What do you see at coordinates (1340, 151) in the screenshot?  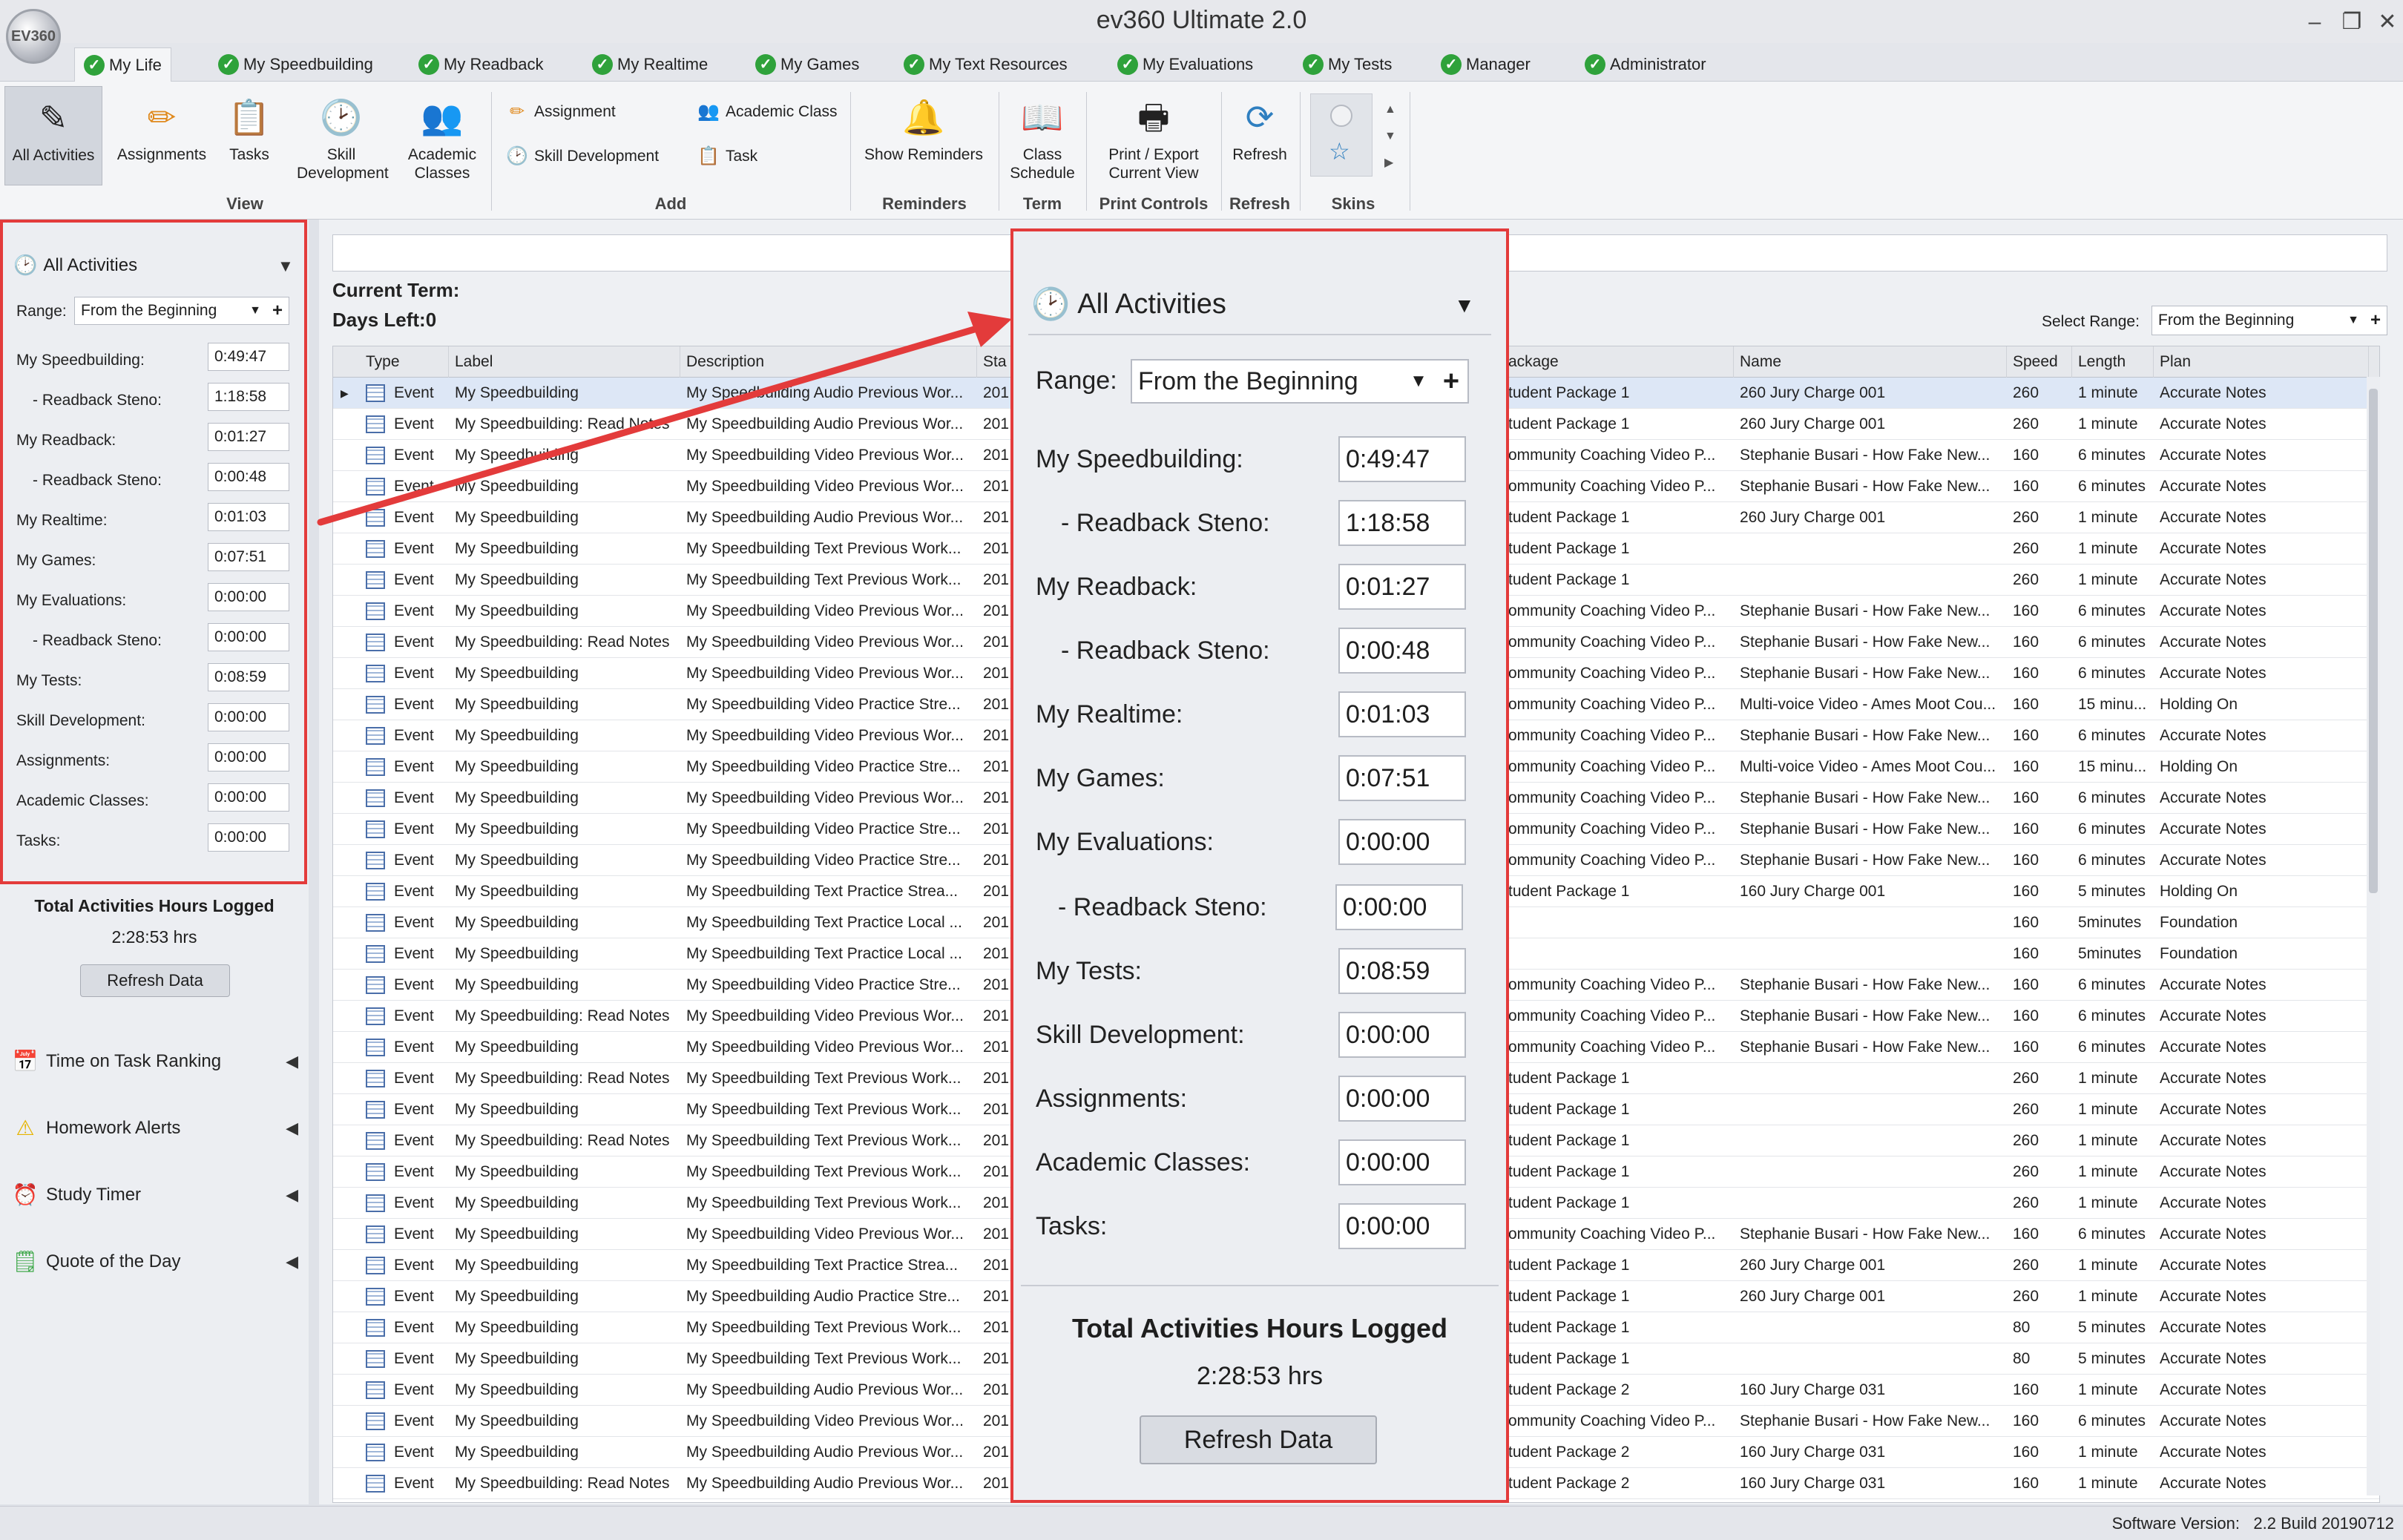 I see `star-icon: ☆` at bounding box center [1340, 151].